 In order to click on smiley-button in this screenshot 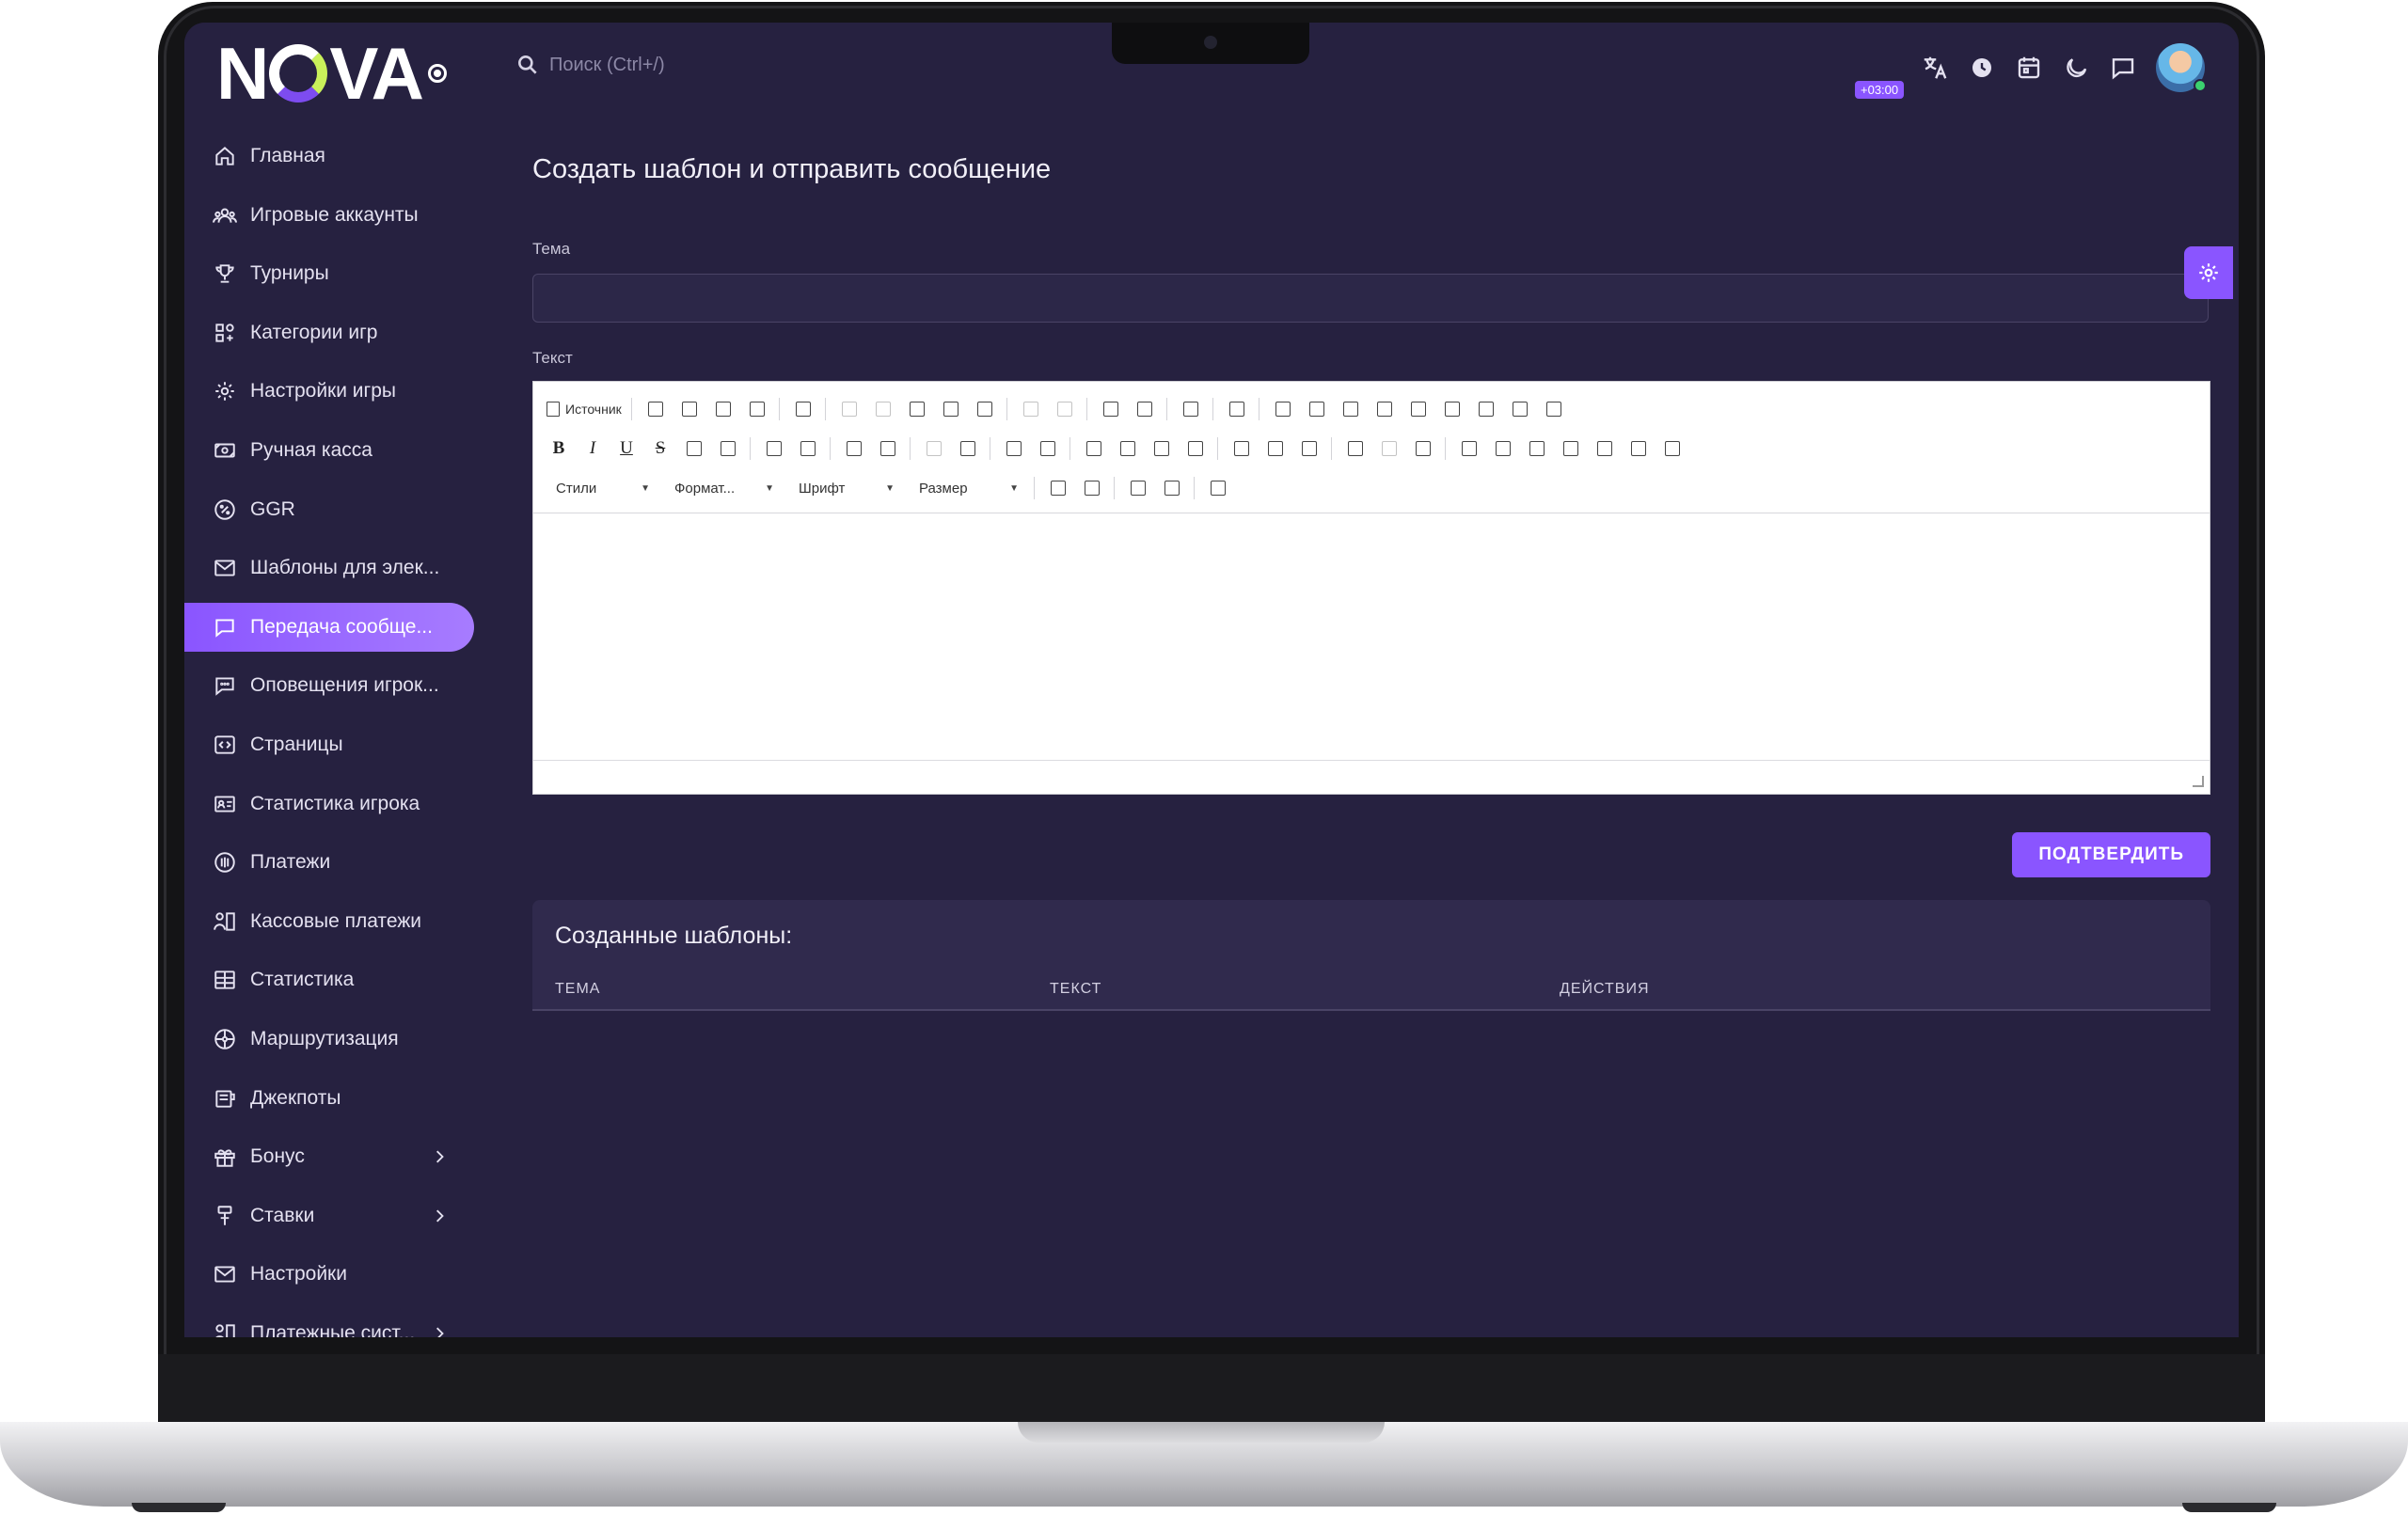, I will do `click(1571, 448)`.